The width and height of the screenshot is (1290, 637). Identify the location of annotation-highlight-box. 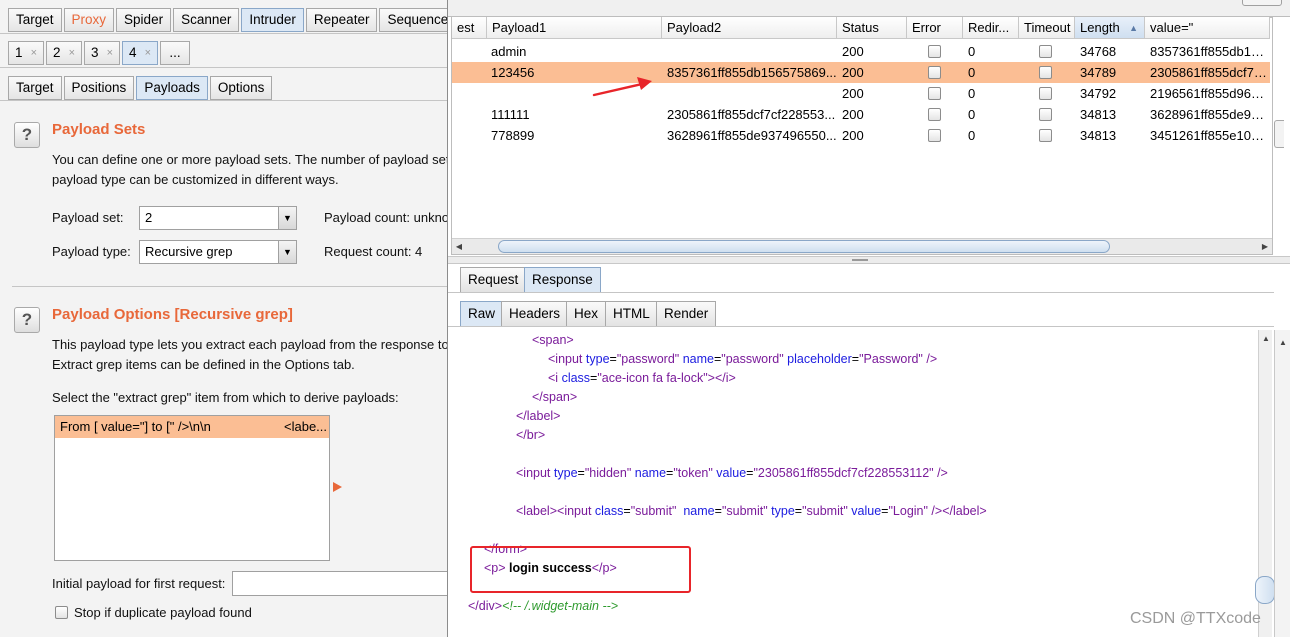
(580, 569).